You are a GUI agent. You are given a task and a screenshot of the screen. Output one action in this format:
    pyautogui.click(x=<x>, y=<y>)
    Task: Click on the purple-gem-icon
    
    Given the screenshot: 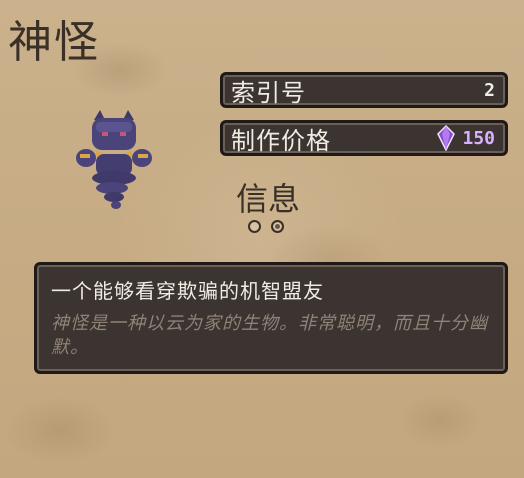 What is the action you would take?
    pyautogui.click(x=446, y=138)
    